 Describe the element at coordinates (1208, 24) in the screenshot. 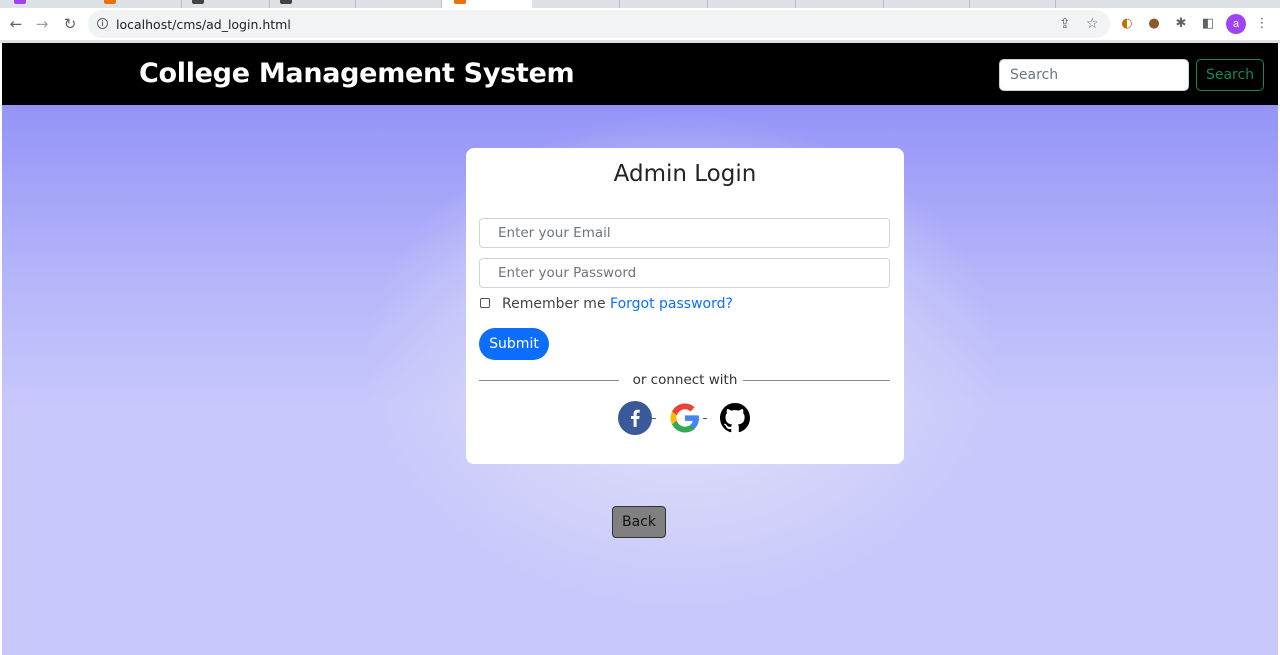

I see `side-panel-icon: ◧` at that location.